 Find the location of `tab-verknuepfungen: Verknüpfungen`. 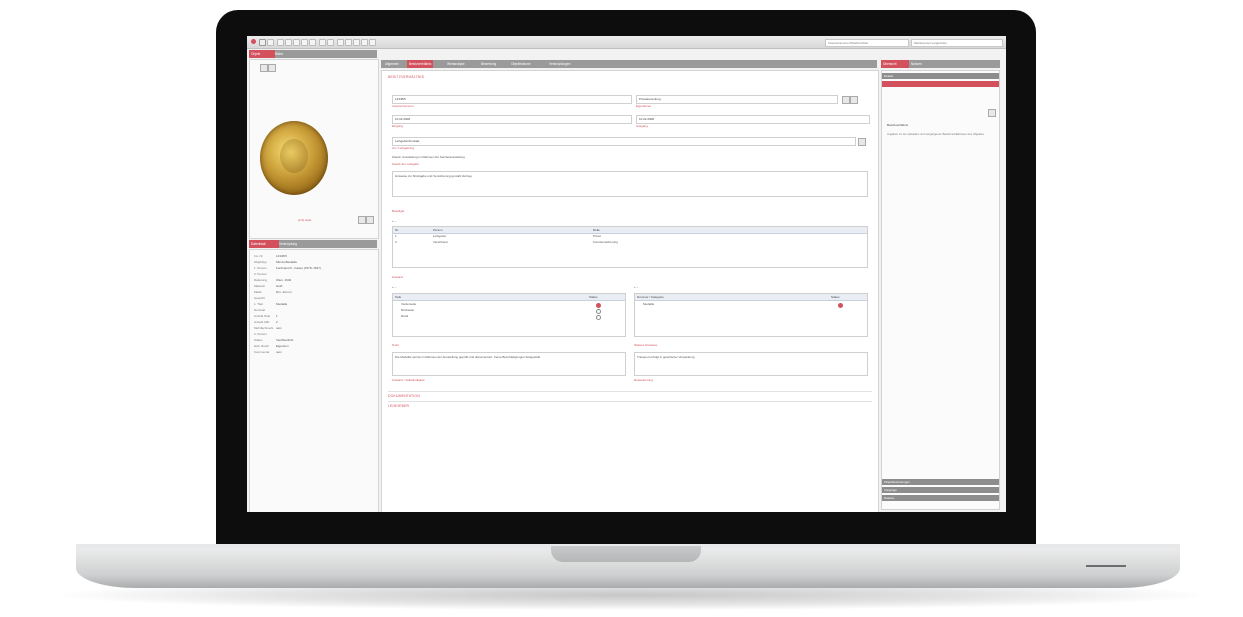

tab-verknuepfungen: Verknüpfungen is located at coordinates (559, 64).